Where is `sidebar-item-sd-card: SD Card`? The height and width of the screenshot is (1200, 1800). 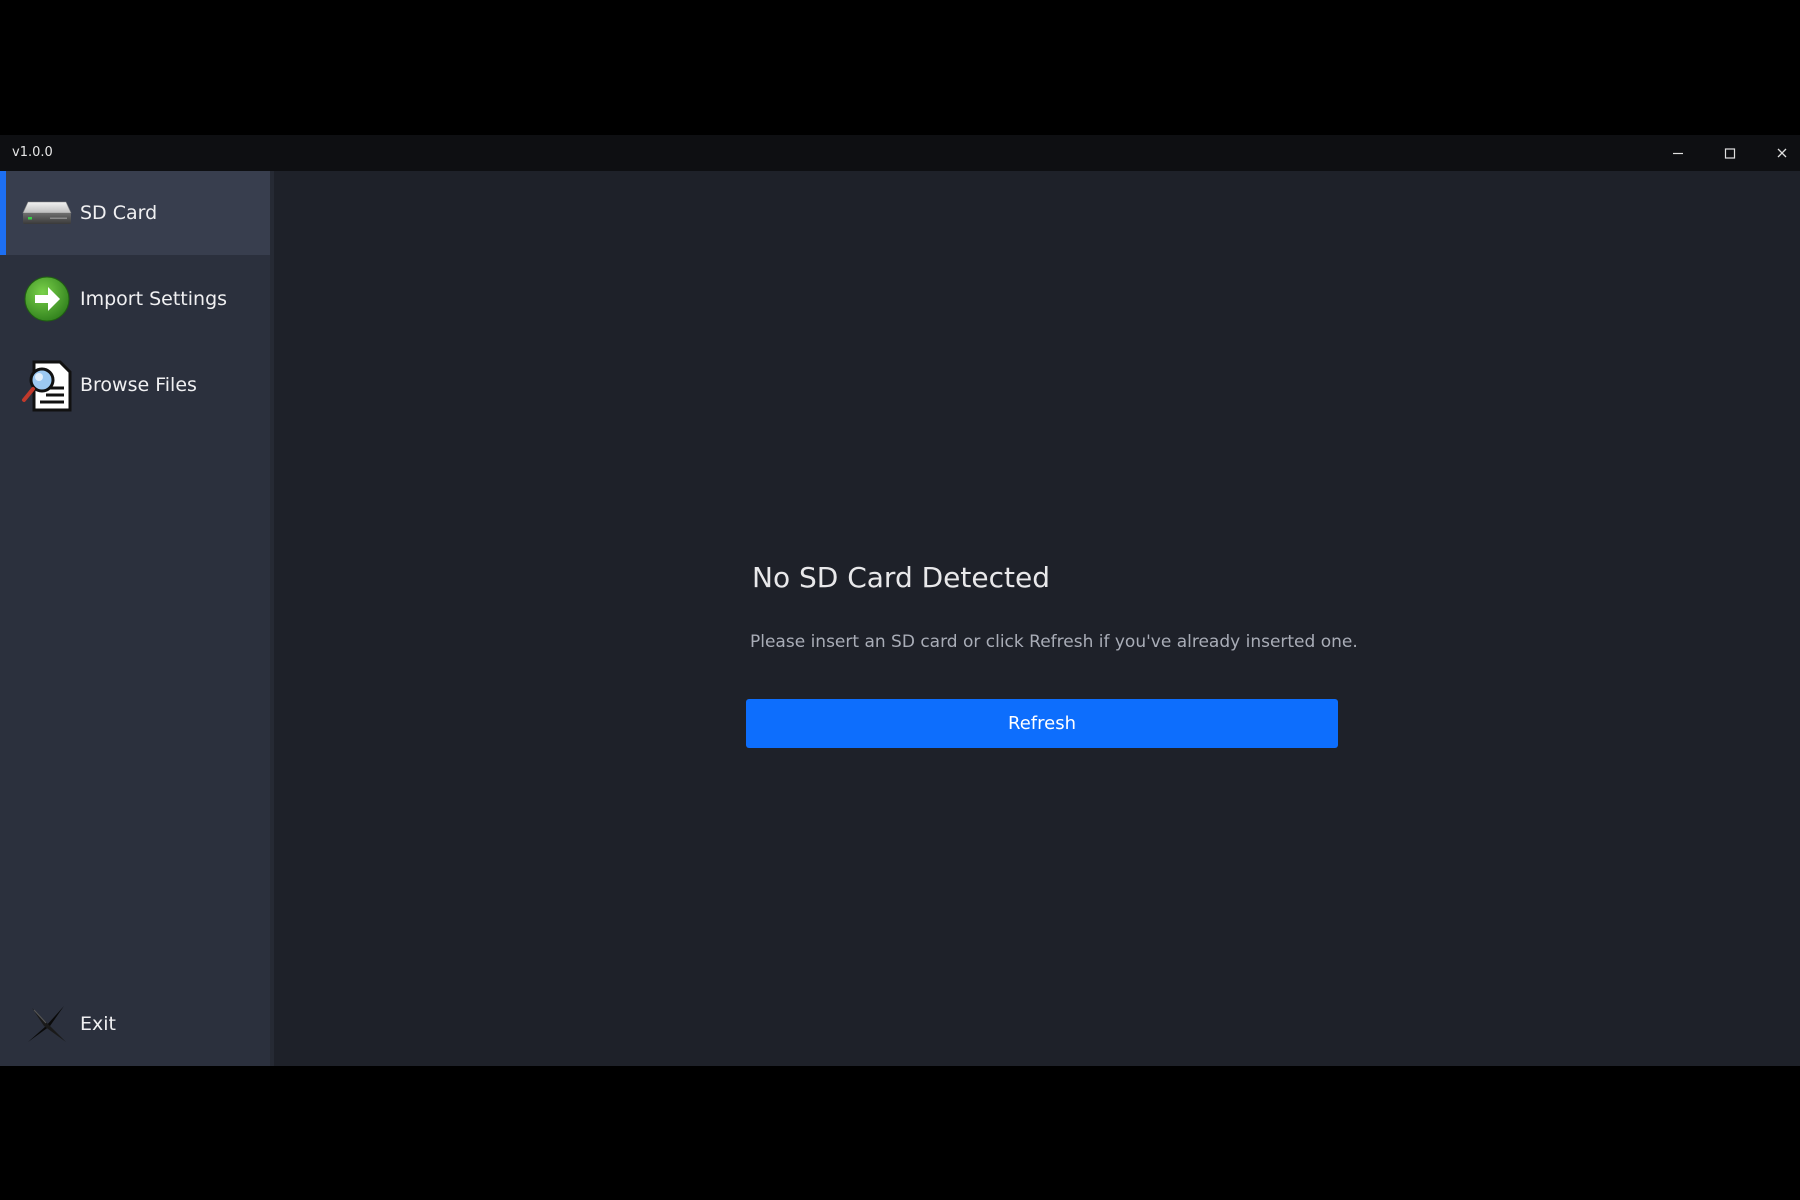
sidebar-item-sd-card: SD Card is located at coordinates (135, 213).